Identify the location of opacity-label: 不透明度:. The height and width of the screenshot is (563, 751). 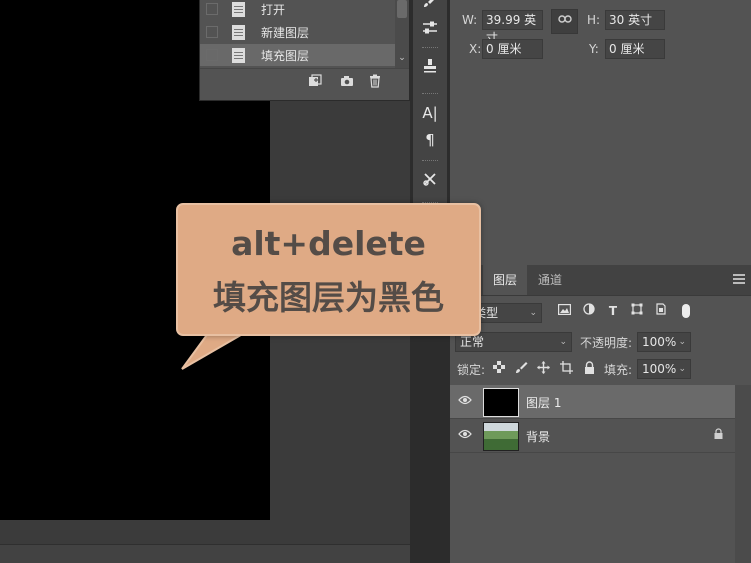
(606, 343).